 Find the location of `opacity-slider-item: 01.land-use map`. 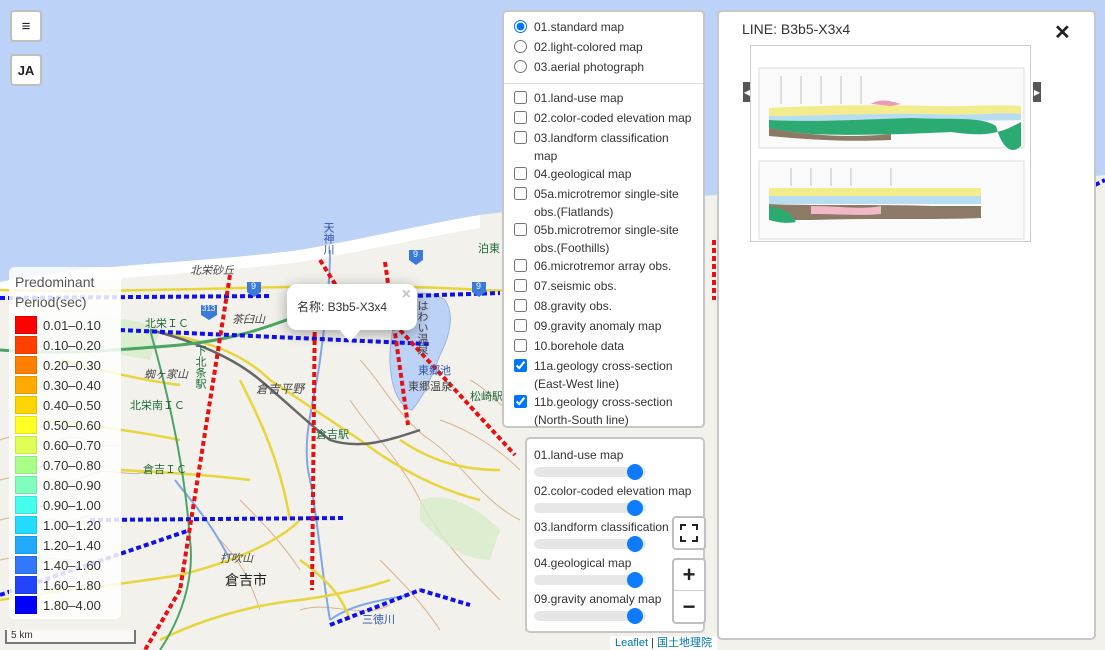

opacity-slider-item: 01.land-use map is located at coordinates (615, 465).